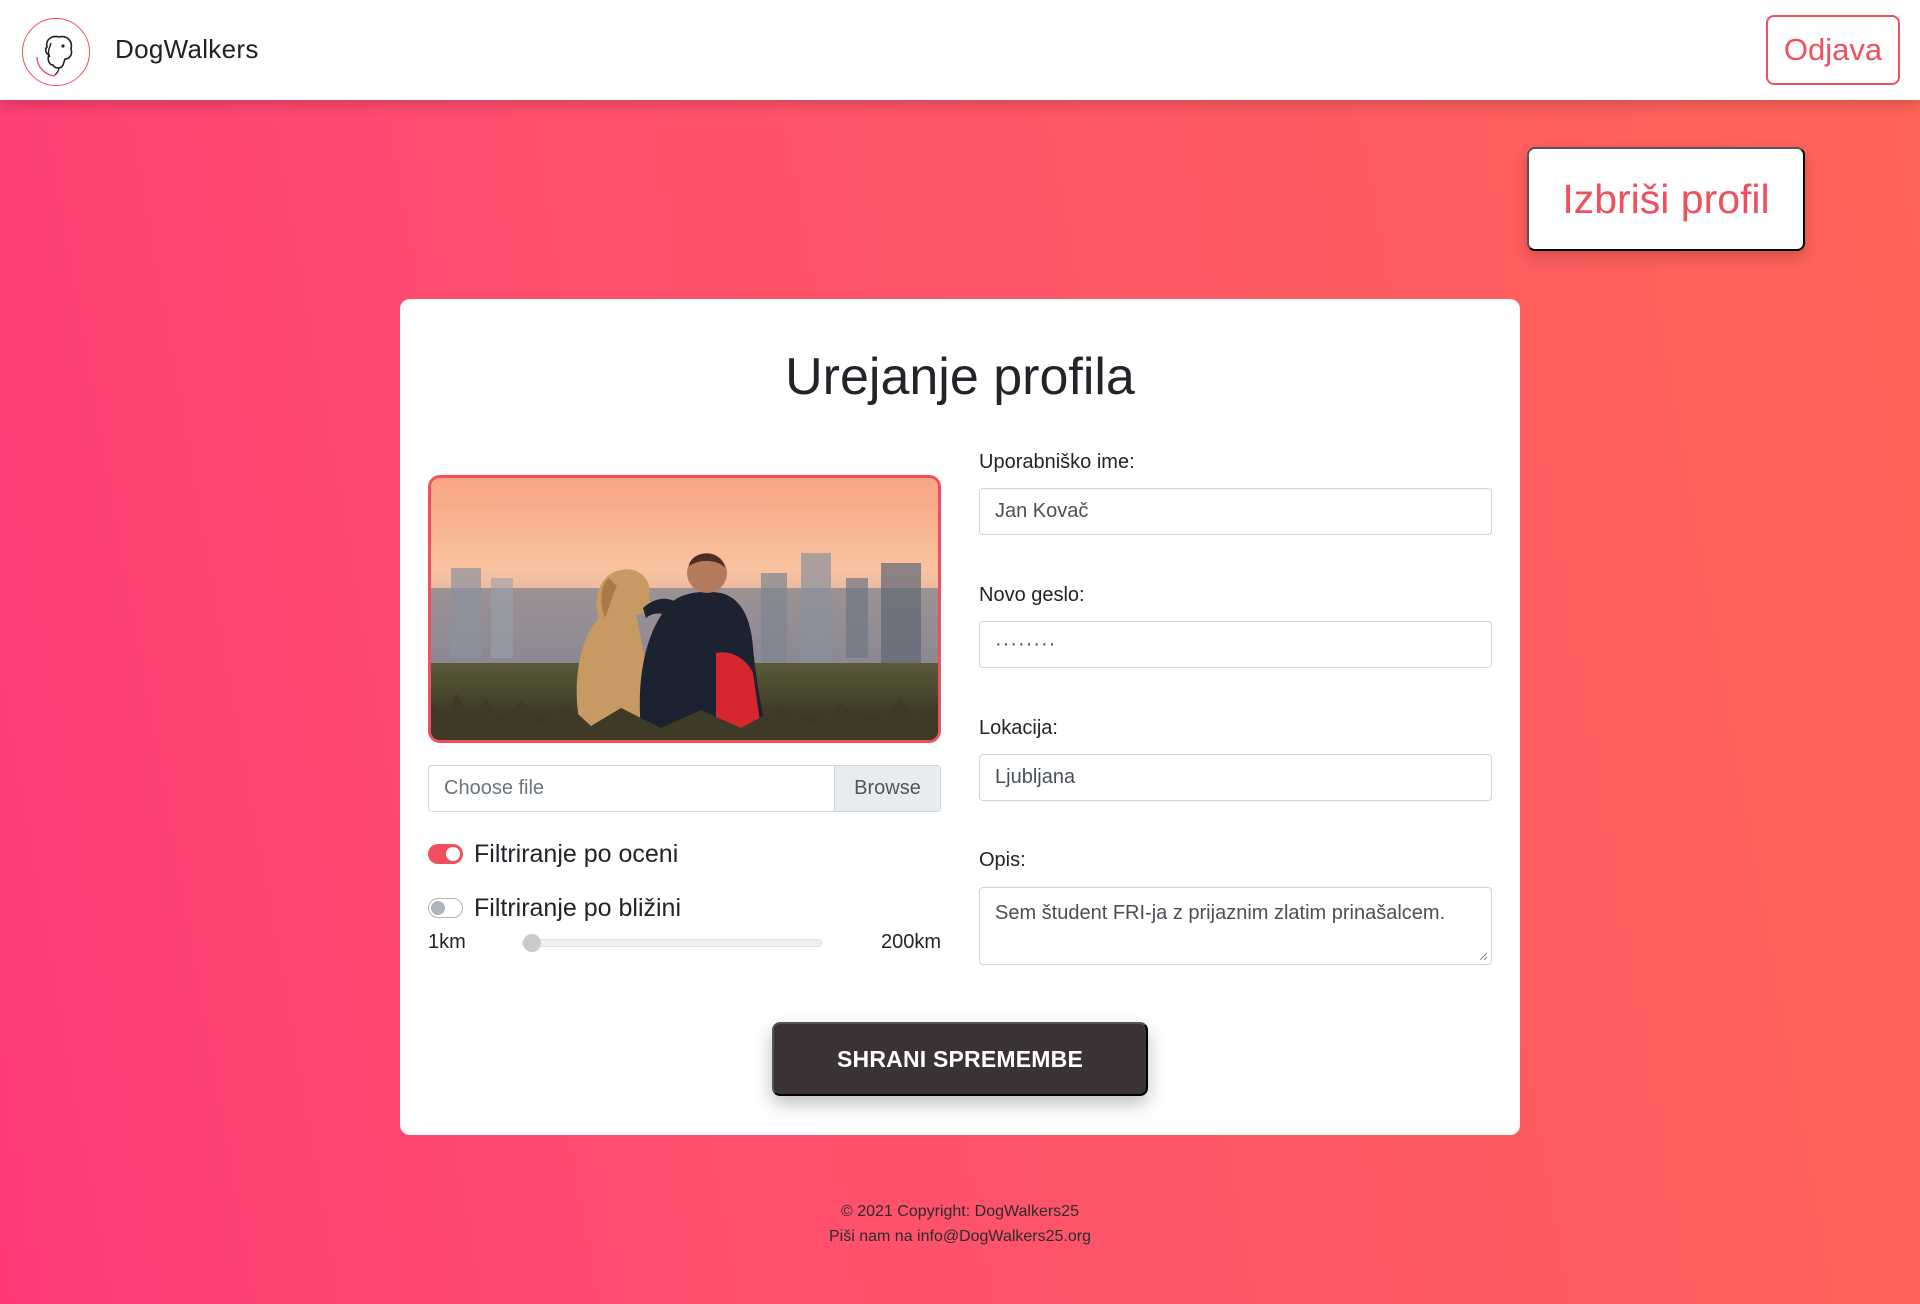  Describe the element at coordinates (1235, 777) in the screenshot. I see `location-field: Ljubljana` at that location.